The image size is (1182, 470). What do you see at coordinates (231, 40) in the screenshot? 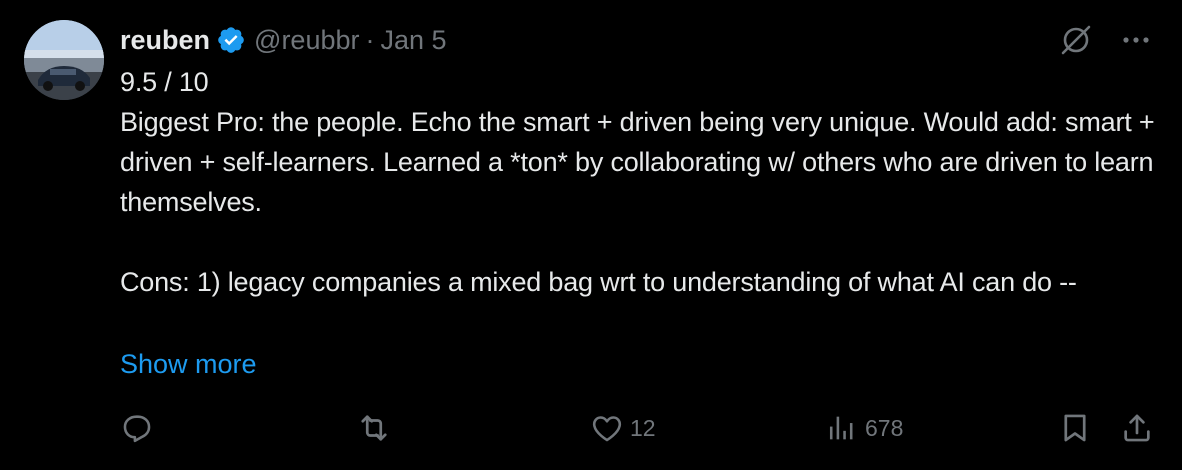
I see `verified-badge-icon` at bounding box center [231, 40].